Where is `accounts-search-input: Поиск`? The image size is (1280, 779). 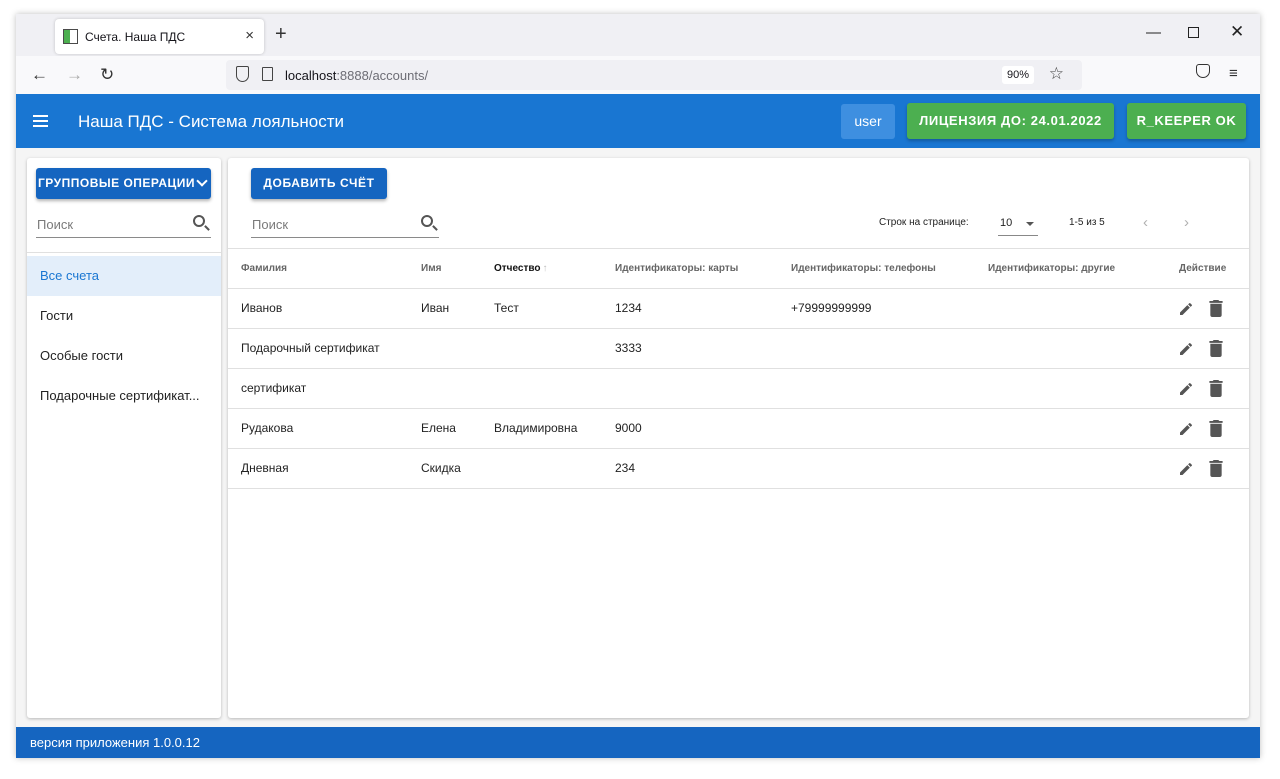 accounts-search-input: Поиск is located at coordinates (345, 225).